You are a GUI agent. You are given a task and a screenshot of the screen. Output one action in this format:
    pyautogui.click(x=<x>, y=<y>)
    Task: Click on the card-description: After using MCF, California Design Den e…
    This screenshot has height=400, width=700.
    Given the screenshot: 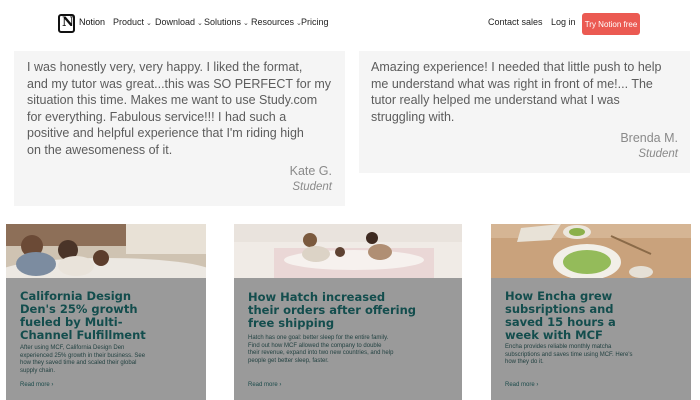 What is the action you would take?
    pyautogui.click(x=83, y=359)
    